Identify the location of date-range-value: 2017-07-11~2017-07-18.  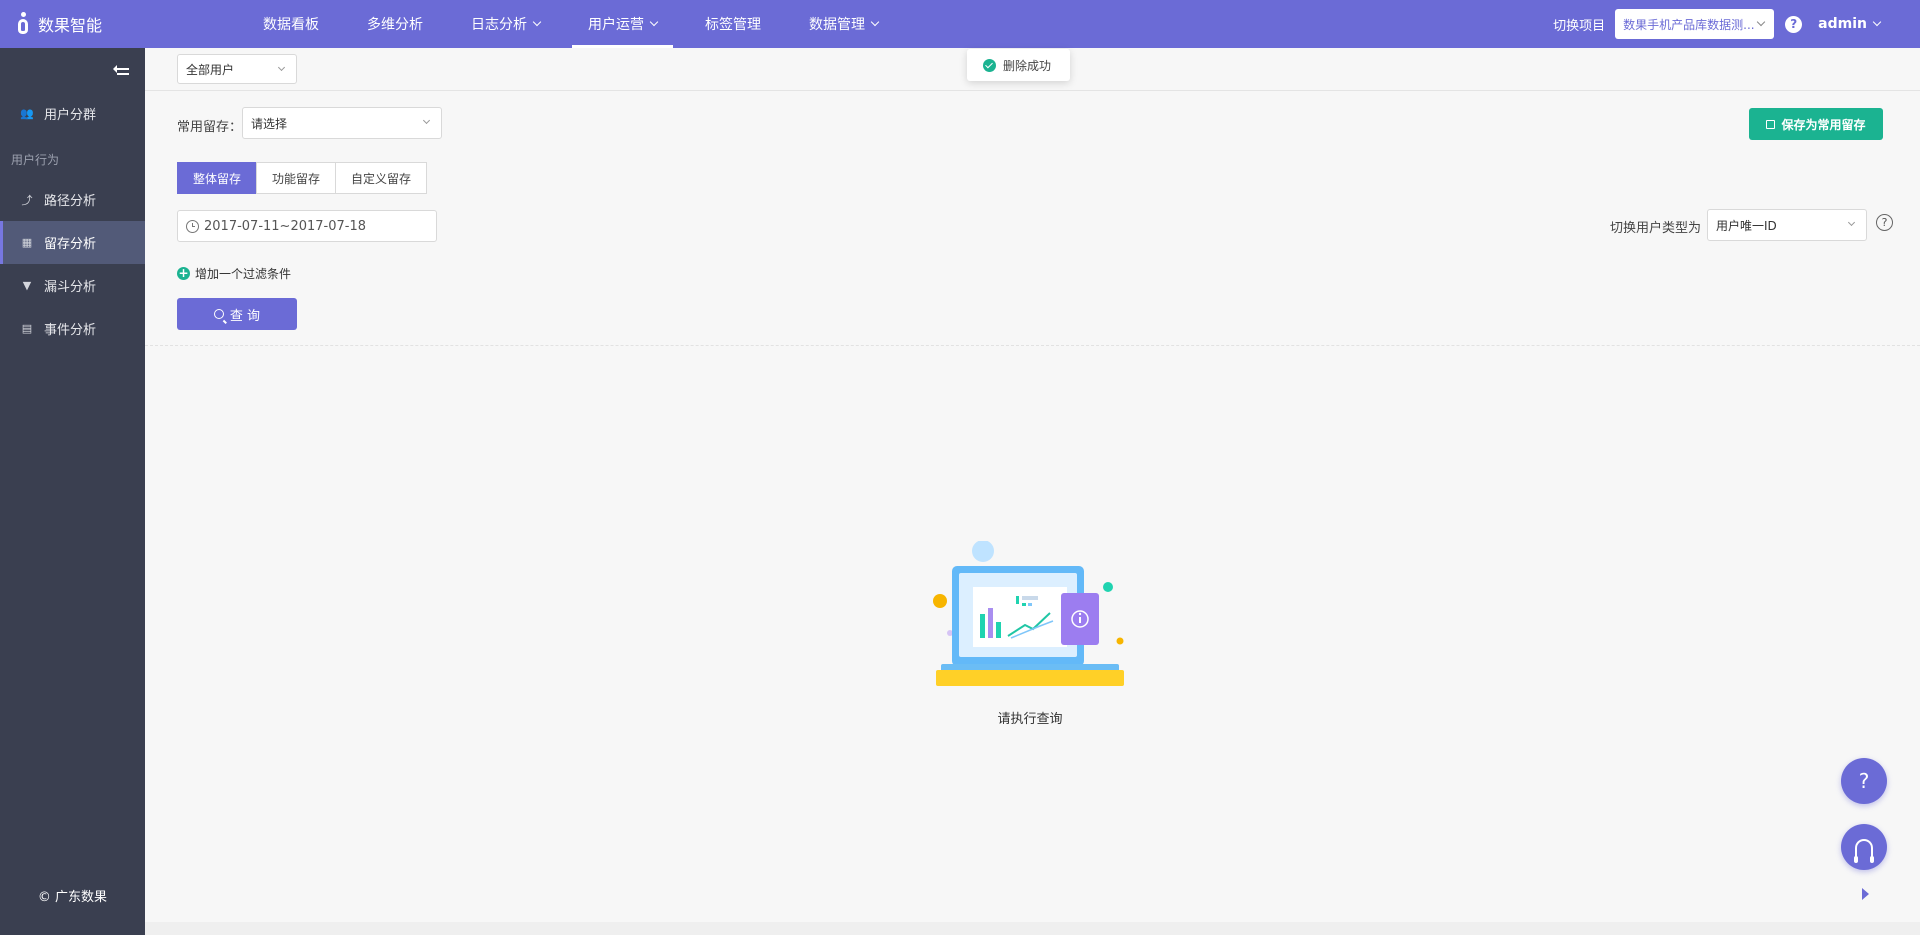
(285, 226).